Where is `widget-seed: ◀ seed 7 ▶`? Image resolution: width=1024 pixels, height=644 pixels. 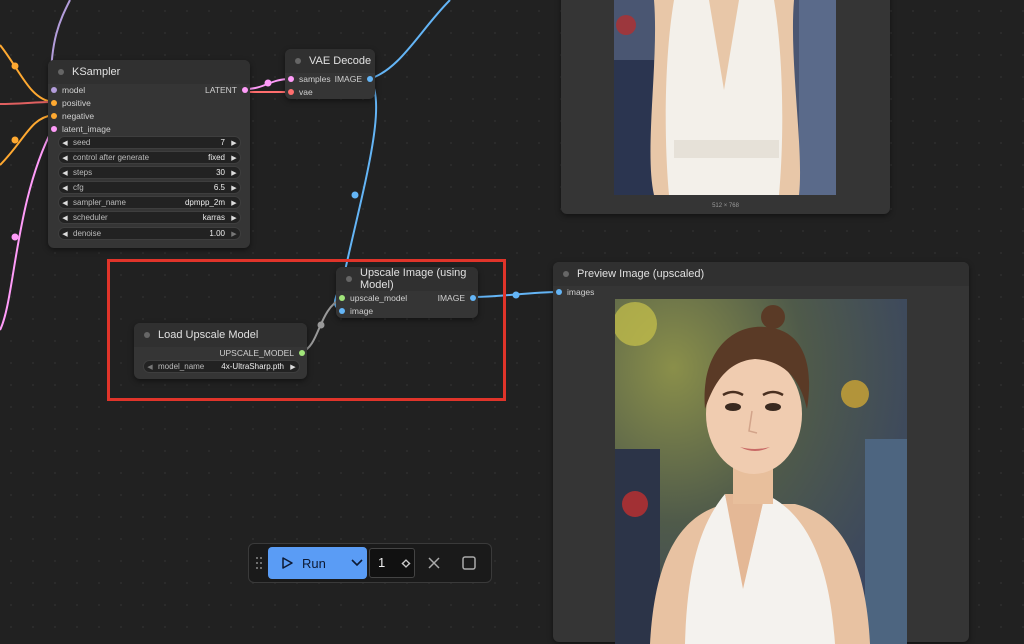 widget-seed: ◀ seed 7 ▶ is located at coordinates (149, 142).